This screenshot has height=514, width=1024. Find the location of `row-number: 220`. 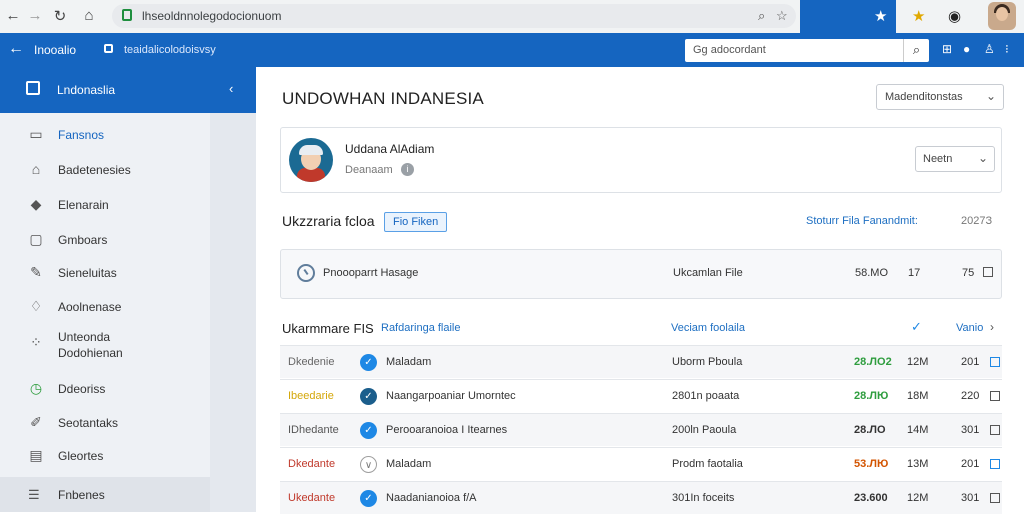

row-number: 220 is located at coordinates (970, 396).